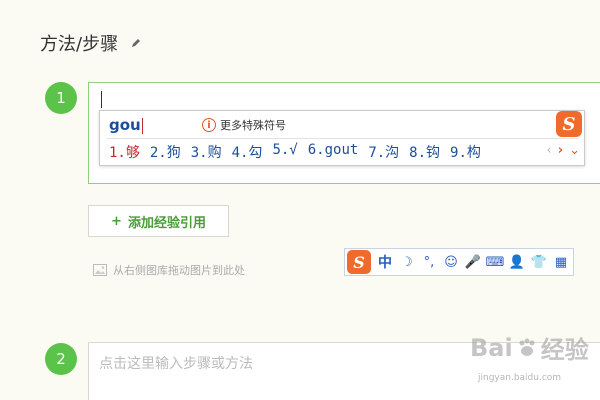 Image resolution: width=600 pixels, height=400 pixels. Describe the element at coordinates (561, 262) in the screenshot. I see `grid-menu-icon: ▦` at that location.